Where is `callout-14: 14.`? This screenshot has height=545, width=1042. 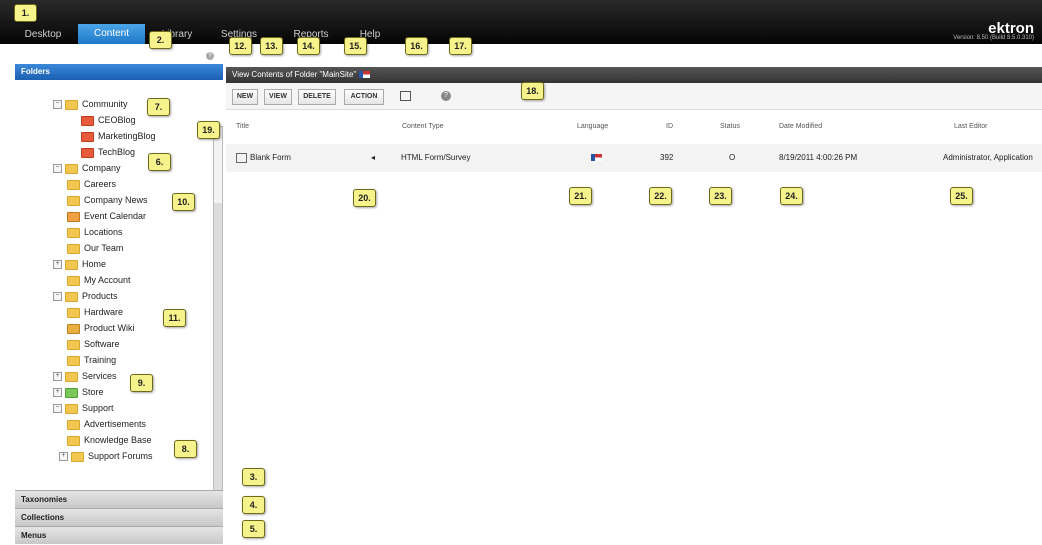 callout-14: 14. is located at coordinates (308, 46).